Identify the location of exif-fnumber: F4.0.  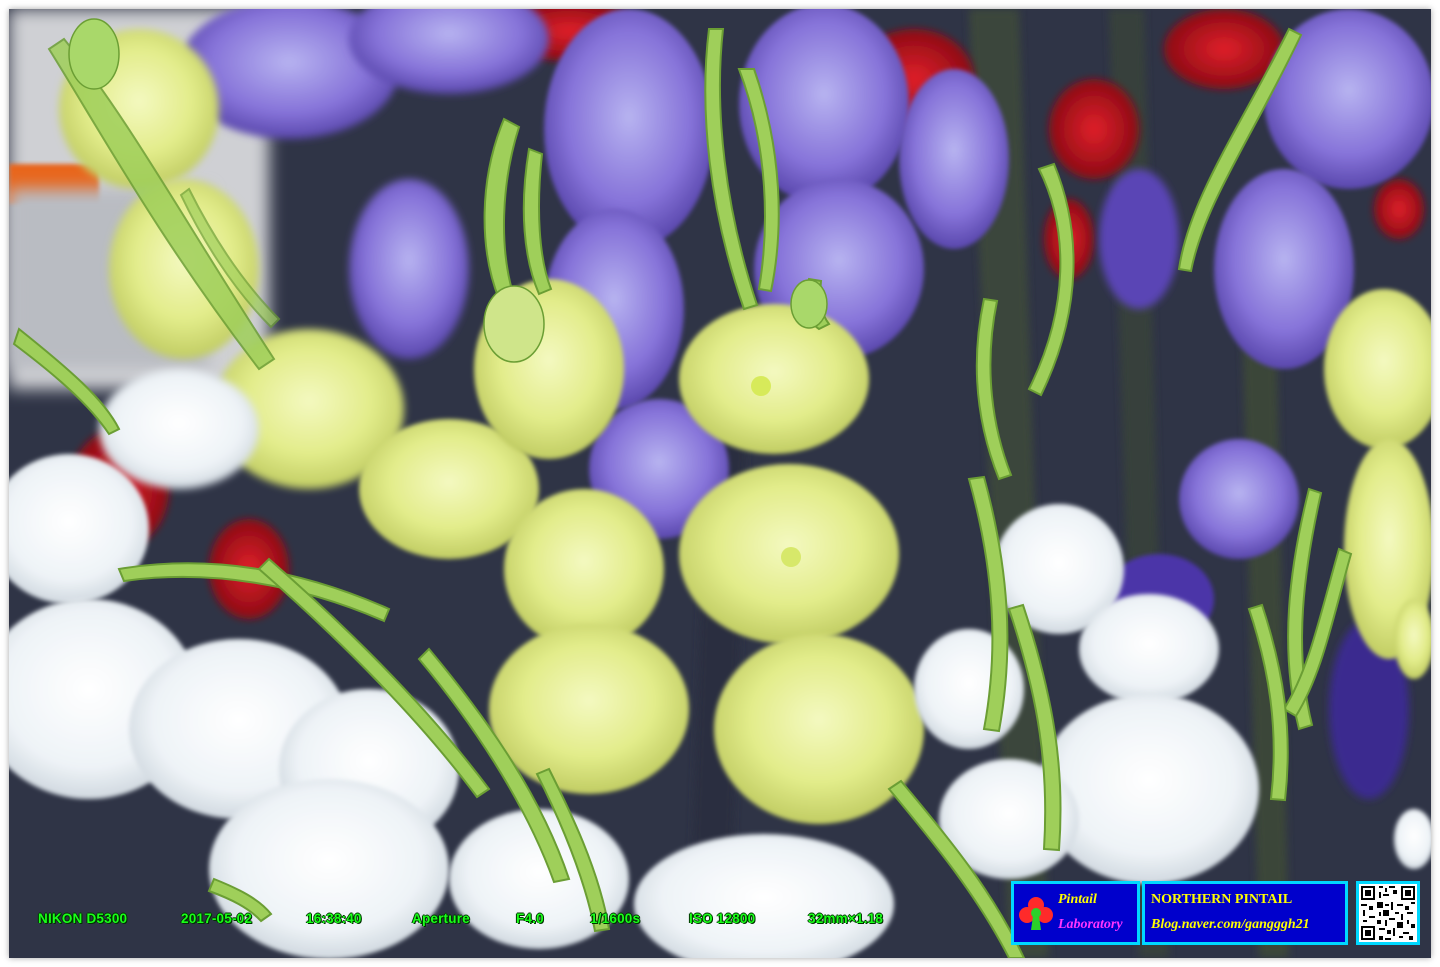
(530, 918).